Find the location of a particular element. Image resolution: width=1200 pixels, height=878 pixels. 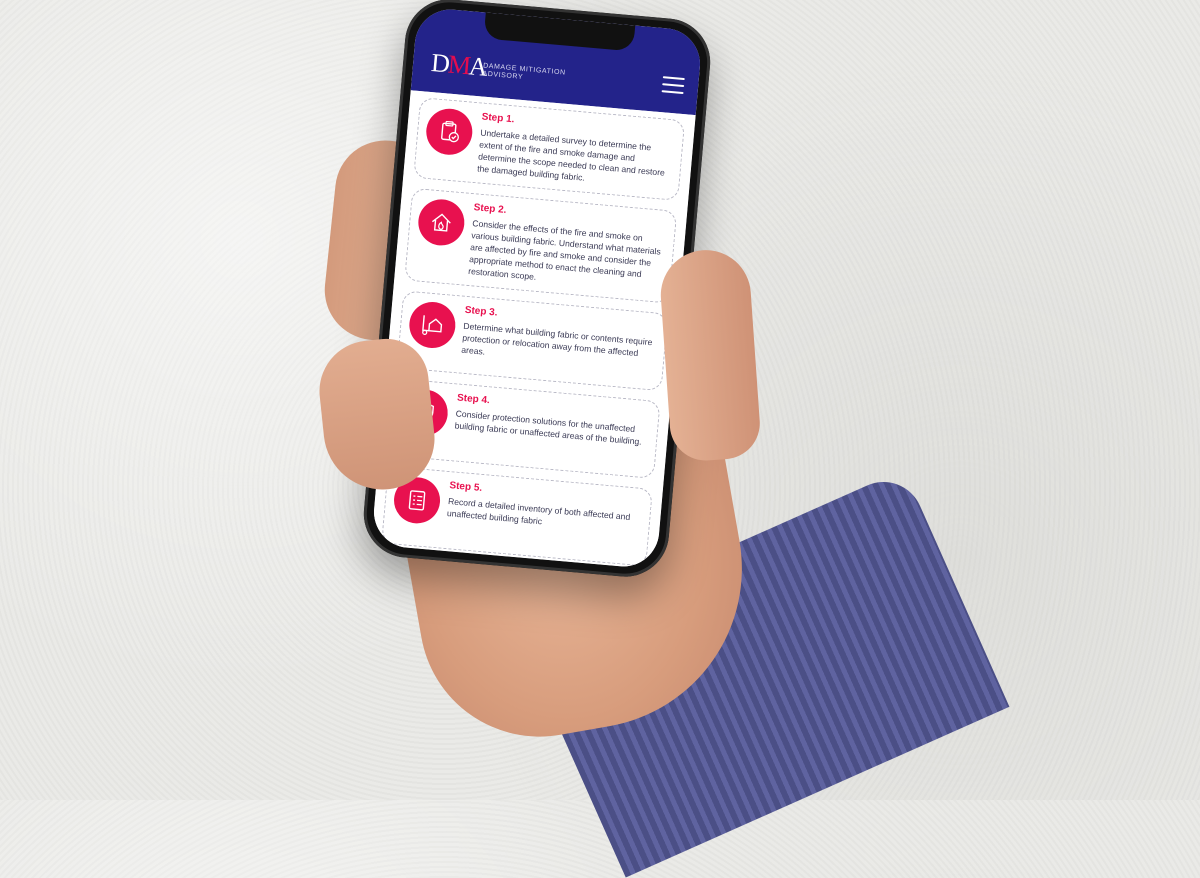

logo-letter-m: M is located at coordinates (458, 65).